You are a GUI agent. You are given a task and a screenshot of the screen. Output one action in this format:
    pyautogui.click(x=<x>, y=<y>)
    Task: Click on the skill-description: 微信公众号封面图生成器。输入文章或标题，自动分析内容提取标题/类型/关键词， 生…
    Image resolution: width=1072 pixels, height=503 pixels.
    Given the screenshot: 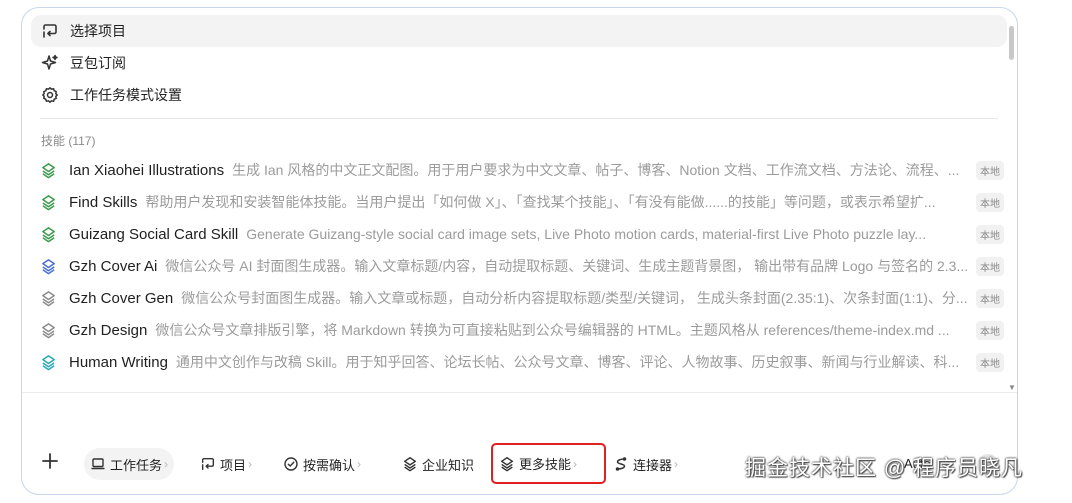 What is the action you would take?
    pyautogui.click(x=574, y=298)
    